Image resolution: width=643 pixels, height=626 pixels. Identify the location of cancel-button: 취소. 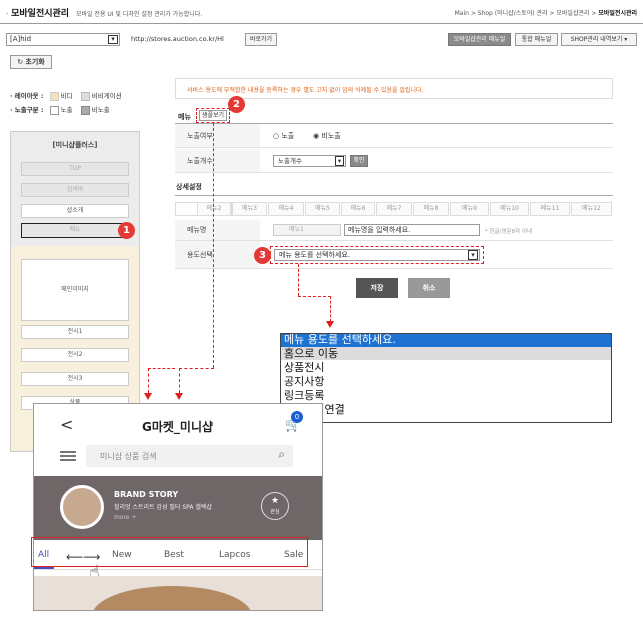
(429, 288).